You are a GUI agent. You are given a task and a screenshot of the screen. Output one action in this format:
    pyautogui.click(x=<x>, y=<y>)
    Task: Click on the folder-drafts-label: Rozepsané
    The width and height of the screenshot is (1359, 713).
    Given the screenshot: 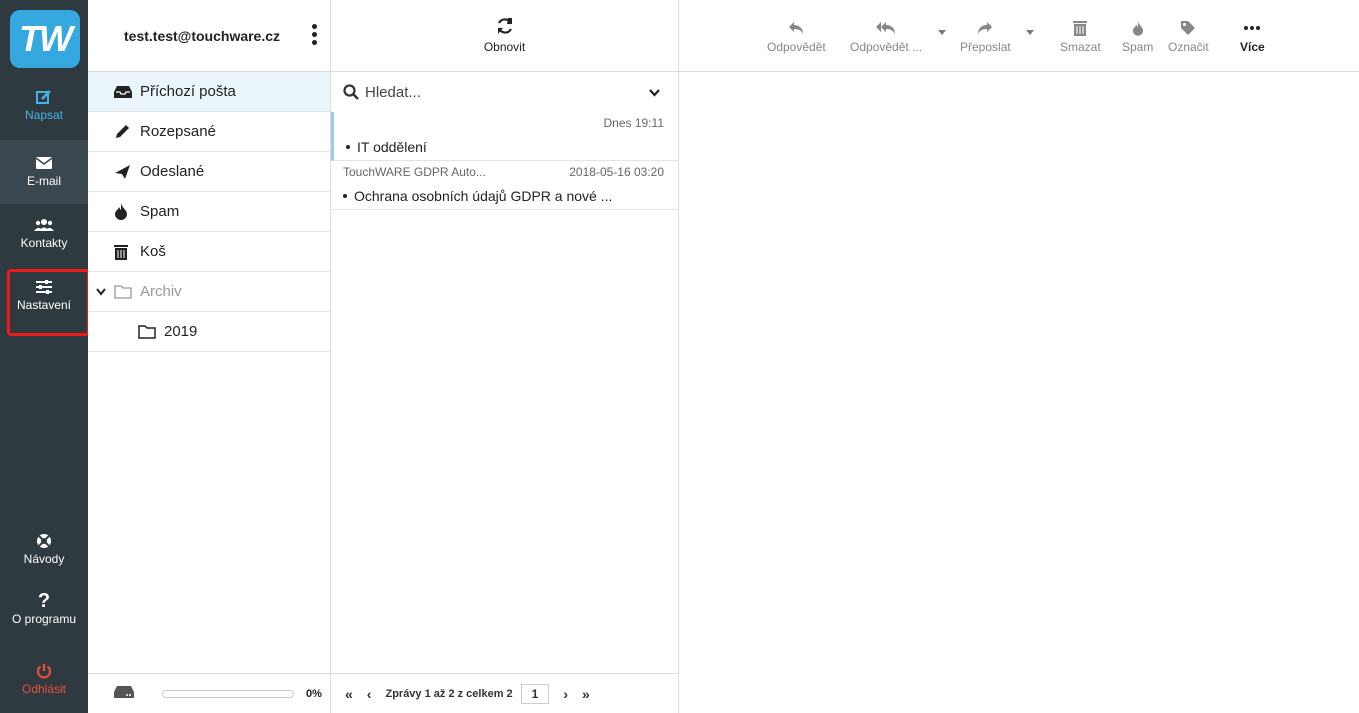 What is the action you would take?
    pyautogui.click(x=178, y=131)
    